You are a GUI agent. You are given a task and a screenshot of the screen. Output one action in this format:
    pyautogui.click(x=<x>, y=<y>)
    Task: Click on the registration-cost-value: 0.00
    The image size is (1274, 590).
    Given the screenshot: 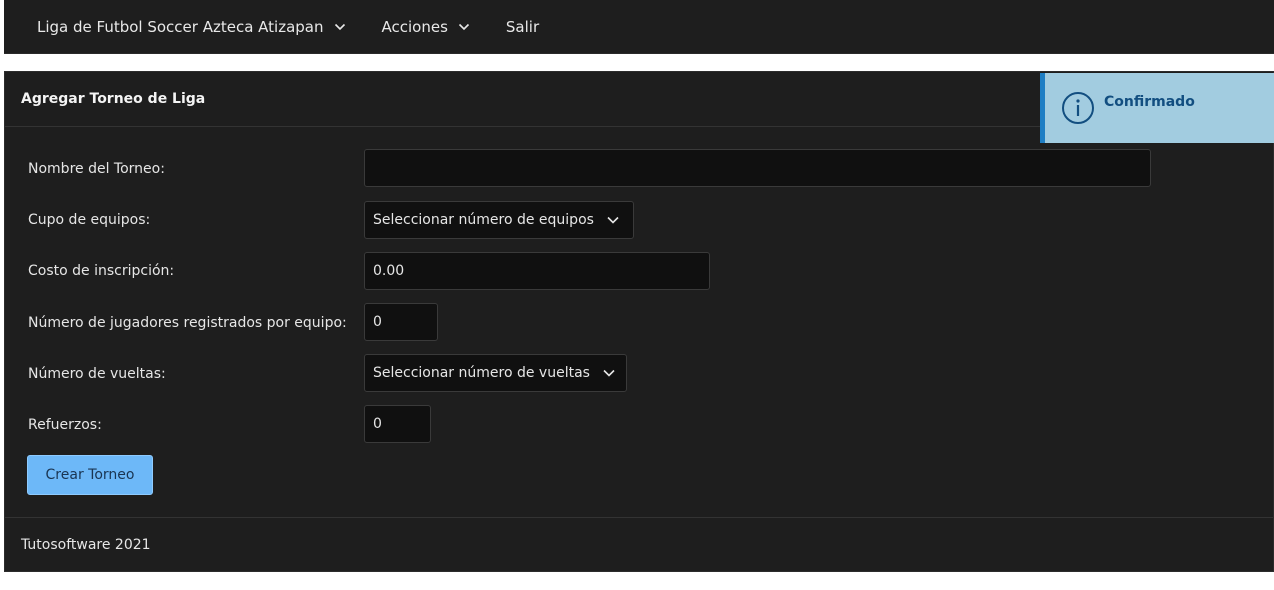 What is the action you would take?
    pyautogui.click(x=389, y=271)
    